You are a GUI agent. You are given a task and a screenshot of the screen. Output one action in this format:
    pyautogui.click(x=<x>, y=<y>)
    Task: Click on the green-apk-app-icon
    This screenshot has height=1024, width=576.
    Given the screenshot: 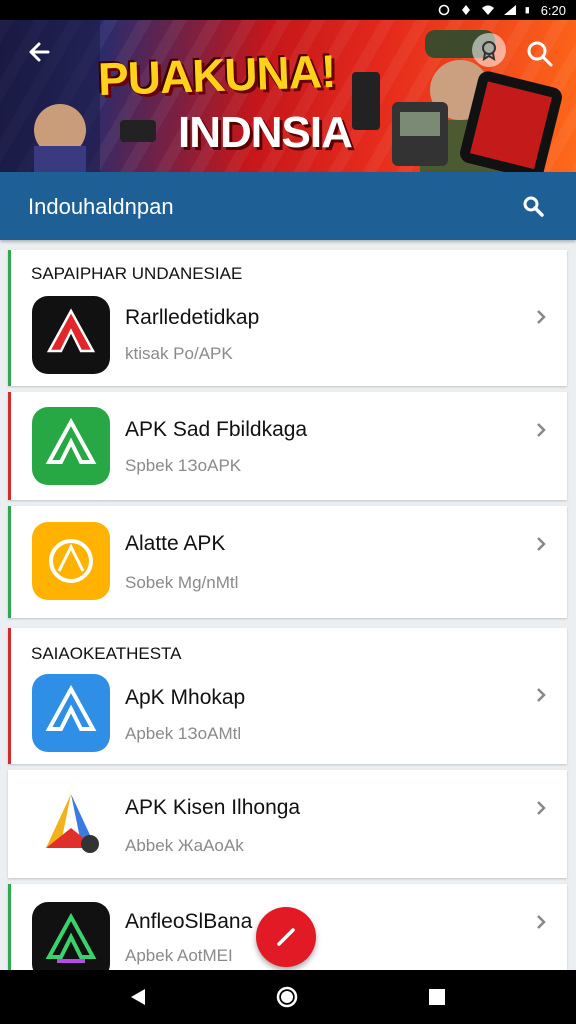 What is the action you would take?
    pyautogui.click(x=71, y=446)
    